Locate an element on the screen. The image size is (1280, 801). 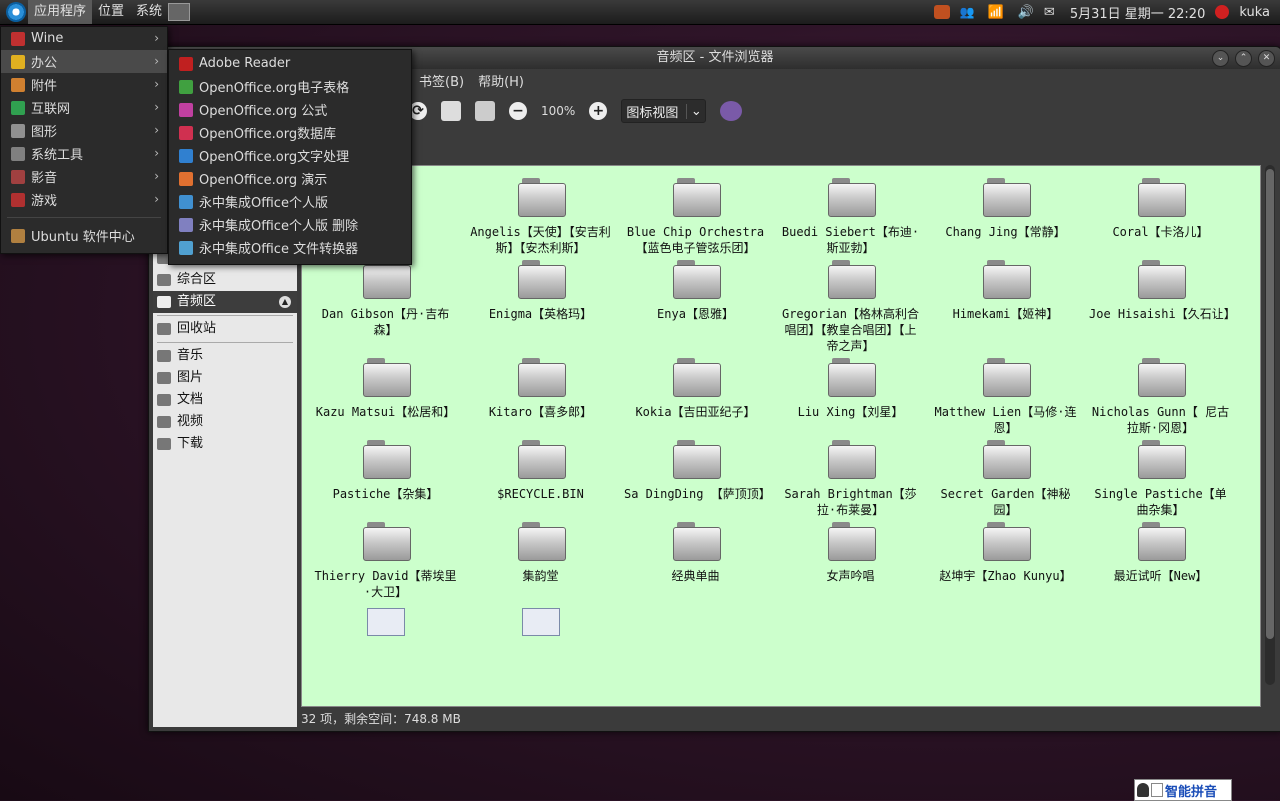
scrollbar-thumb is located at coordinates (1270, 404).